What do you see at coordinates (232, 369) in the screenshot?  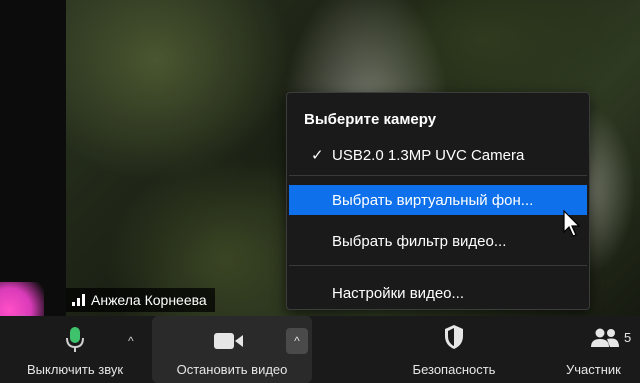 I see `stop-video-label: Остановить видео` at bounding box center [232, 369].